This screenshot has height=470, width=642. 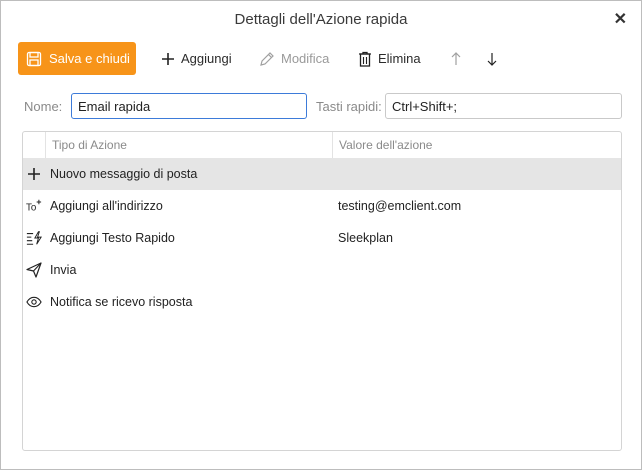 I want to click on send-icon, so click(x=34, y=270).